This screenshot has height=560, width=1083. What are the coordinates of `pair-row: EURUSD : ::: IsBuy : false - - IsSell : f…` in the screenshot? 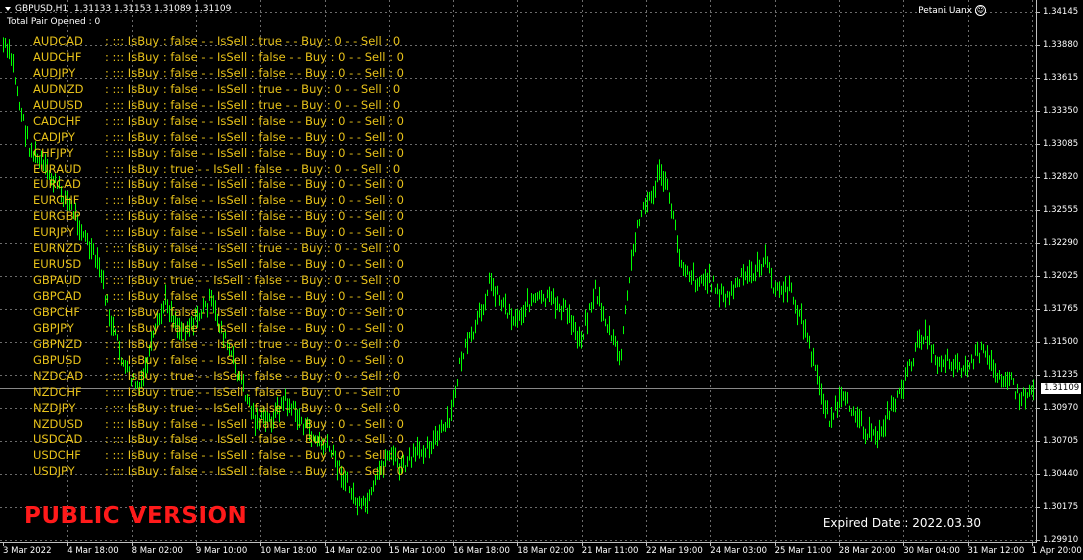 It's located at (218, 265).